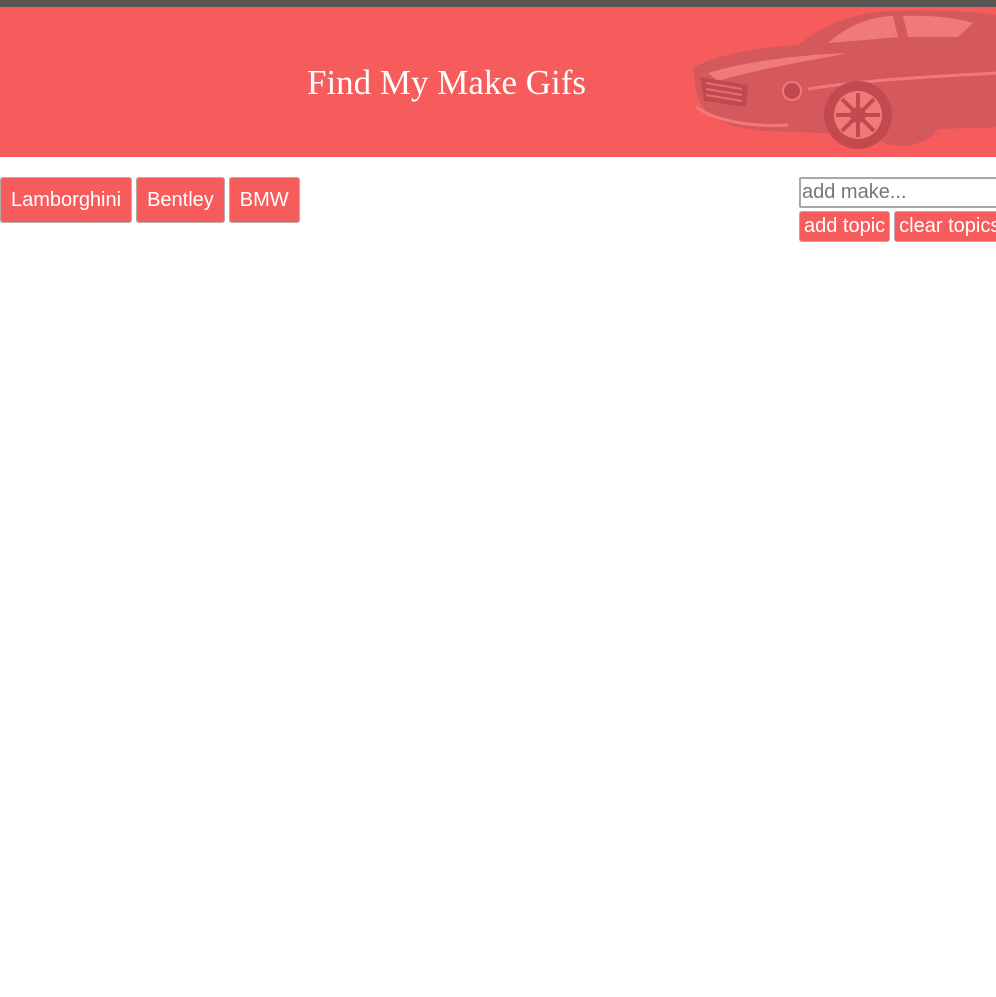 The width and height of the screenshot is (996, 997). What do you see at coordinates (845, 226) in the screenshot?
I see `add-topic-button: add topic` at bounding box center [845, 226].